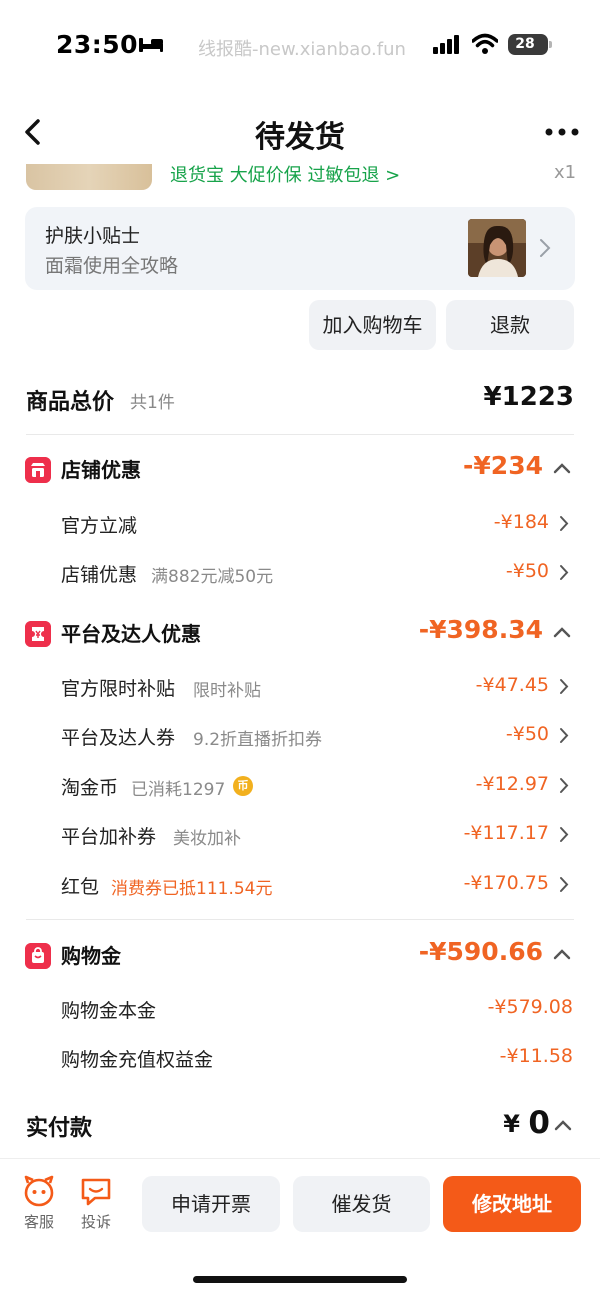 This screenshot has height=1300, width=600. I want to click on shopping-gold-amount: -¥590.66, so click(480, 951).